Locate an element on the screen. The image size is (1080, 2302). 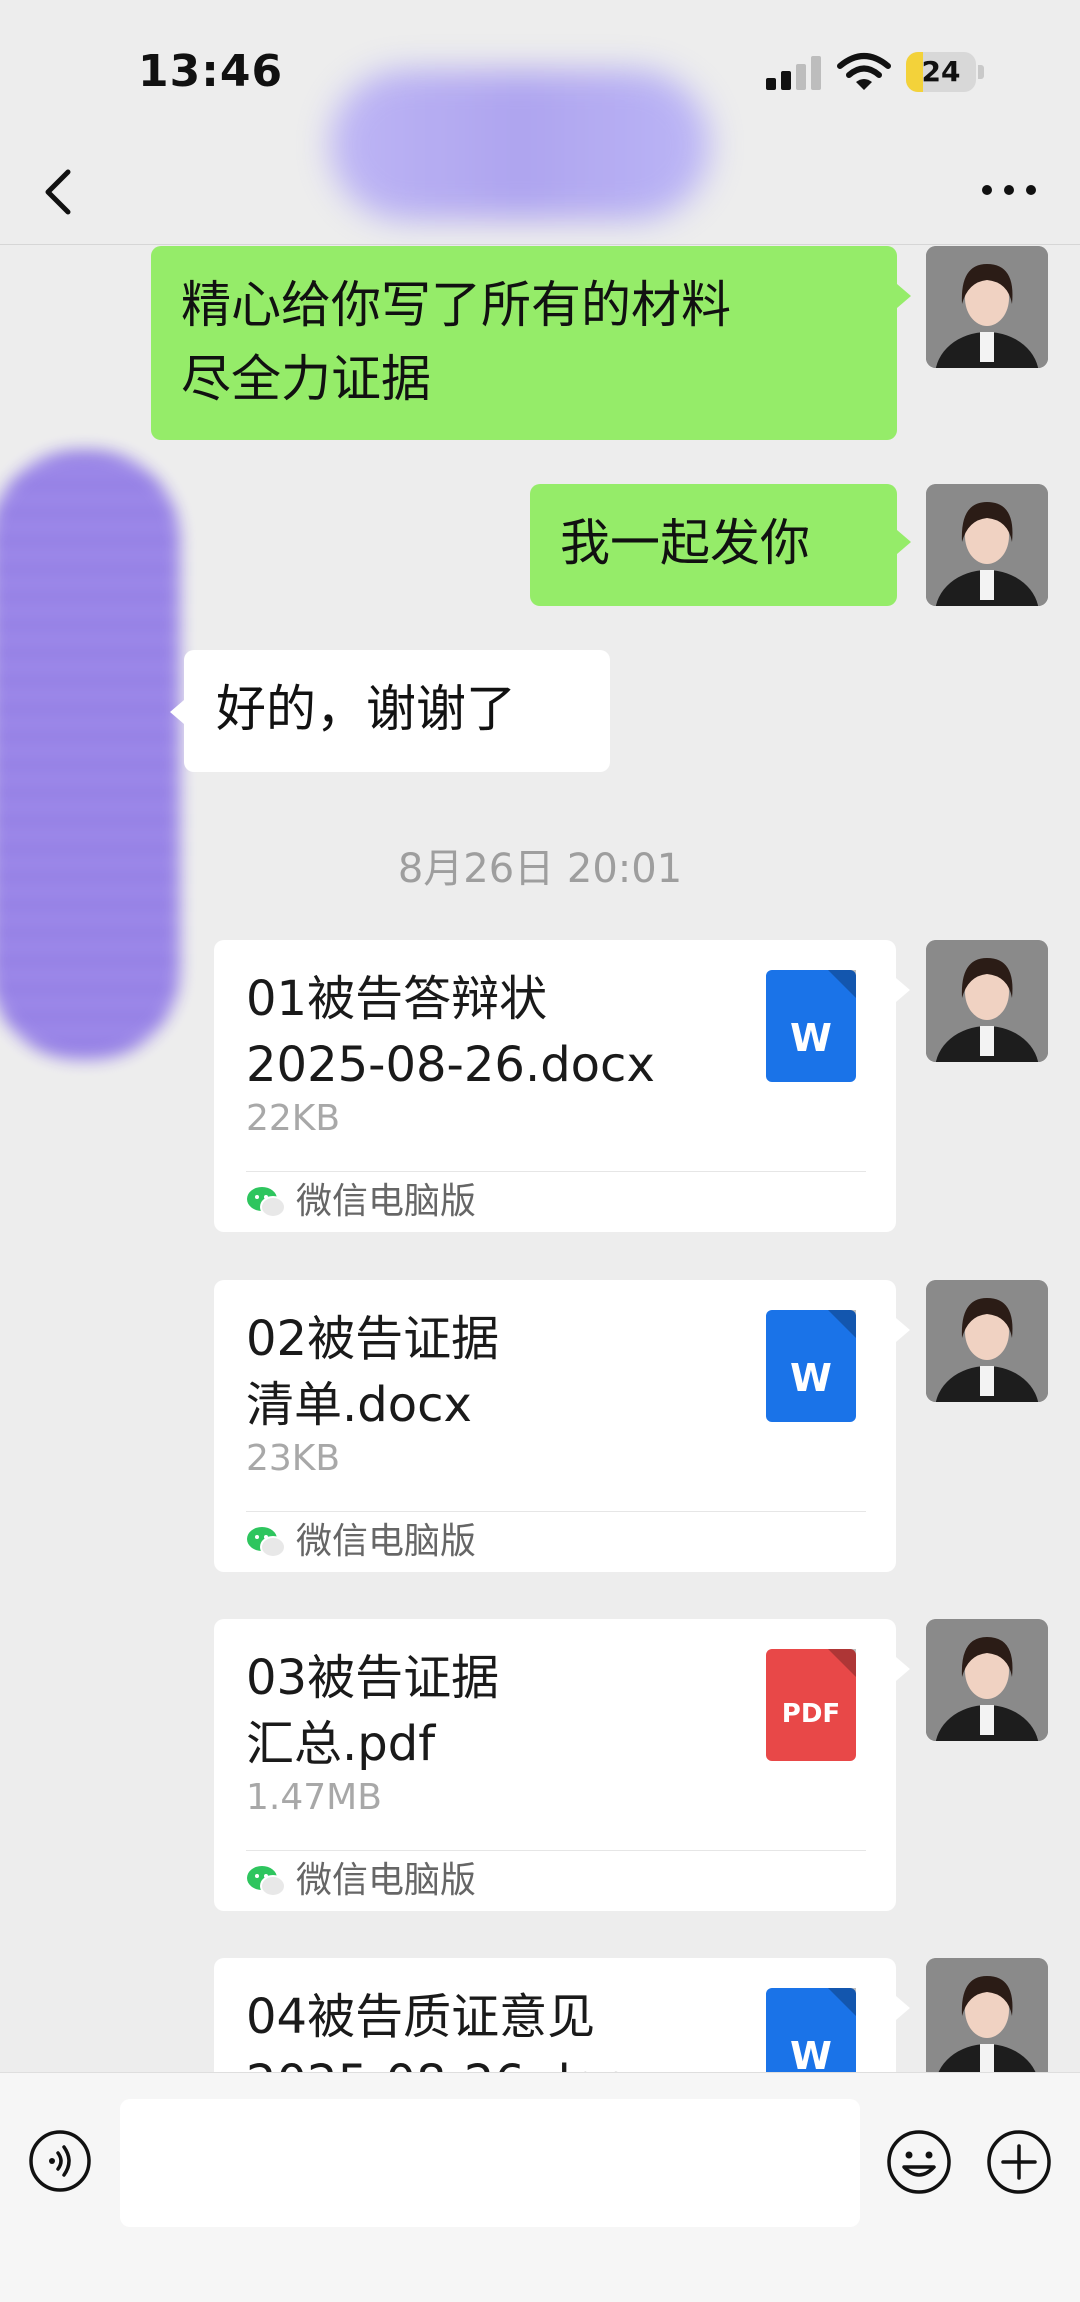
file-size: 22KB is located at coordinates (293, 1118).